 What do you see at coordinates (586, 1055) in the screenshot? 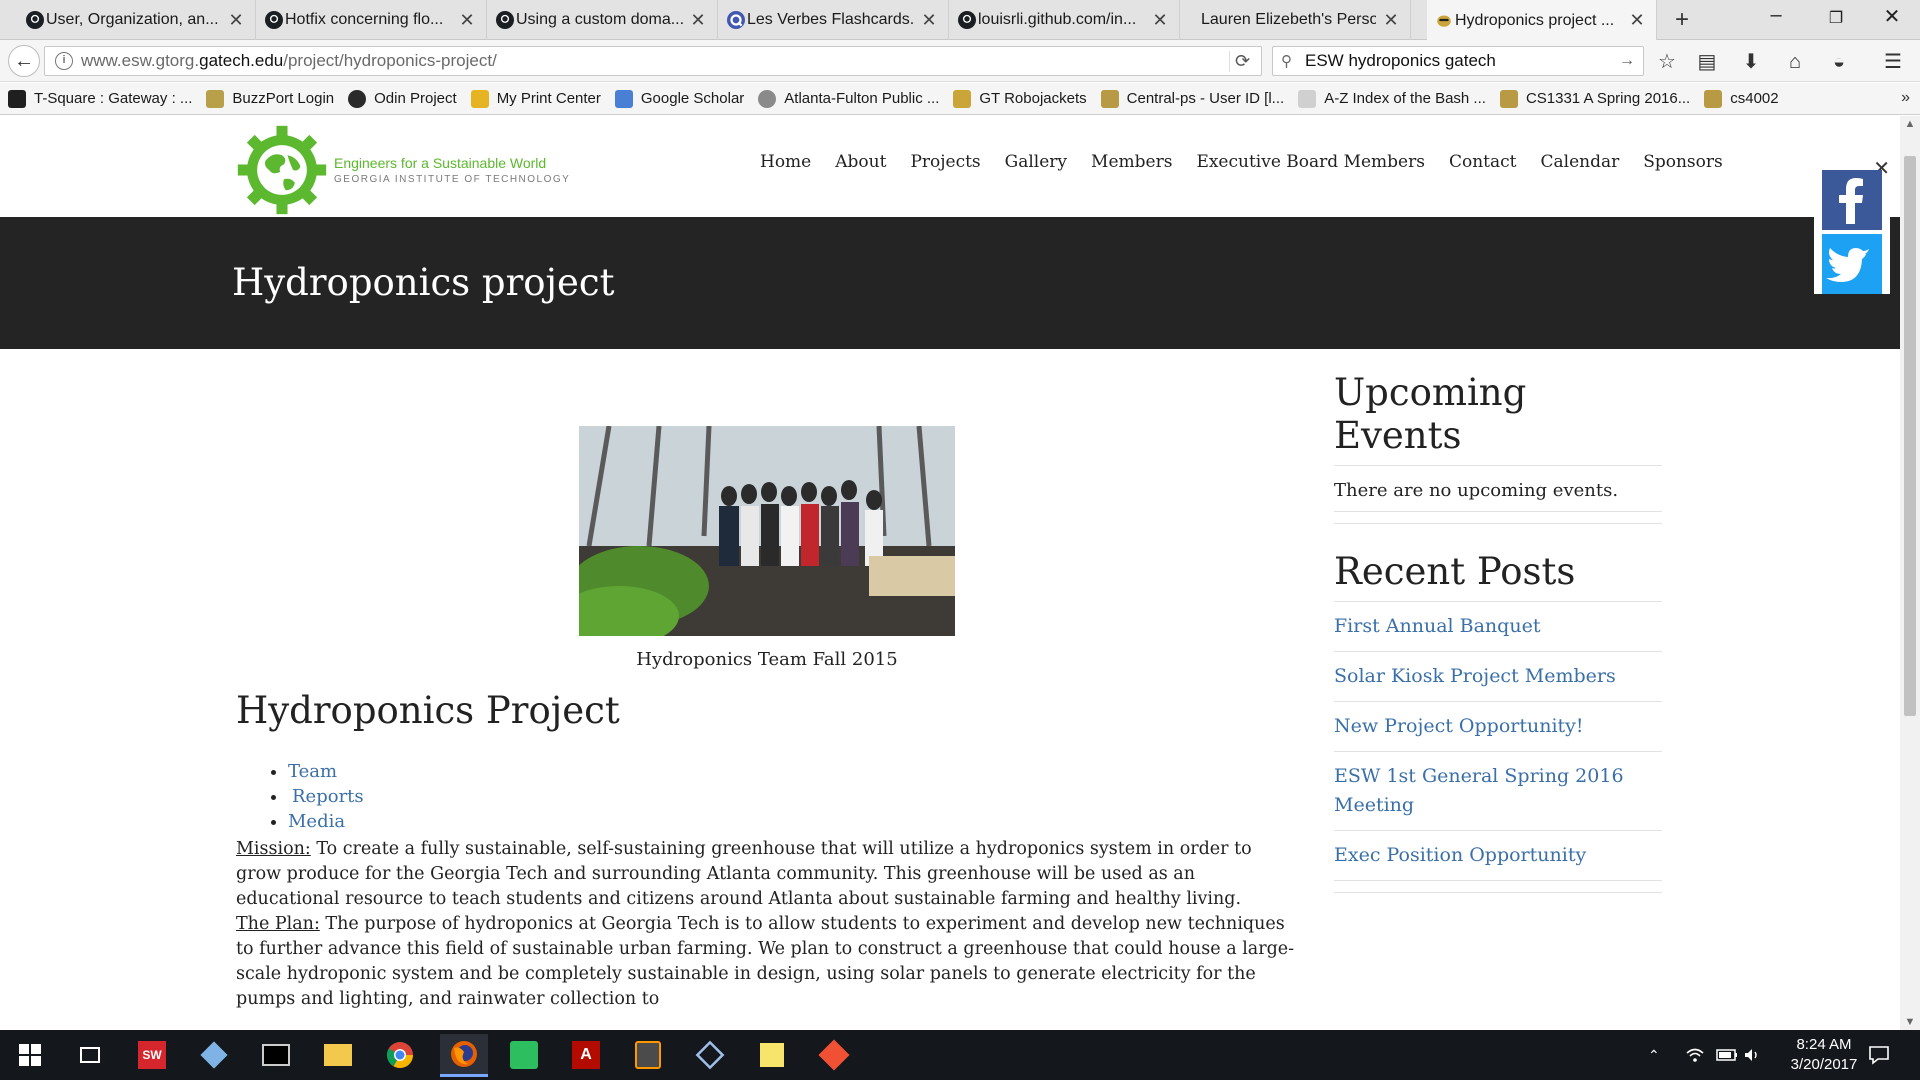
I see `taskbar-acrobat: A` at bounding box center [586, 1055].